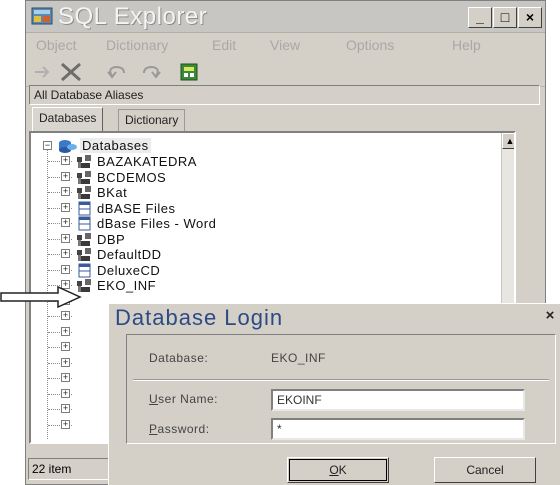 This screenshot has width=560, height=485. I want to click on close-button: ×, so click(530, 17).